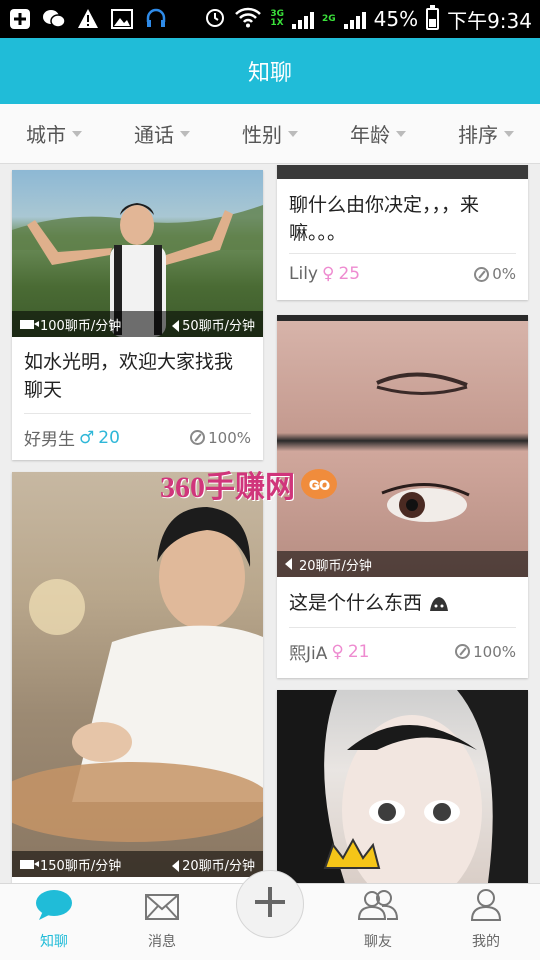  Describe the element at coordinates (46, 135) in the screenshot. I see `filter-label: 城市` at that location.